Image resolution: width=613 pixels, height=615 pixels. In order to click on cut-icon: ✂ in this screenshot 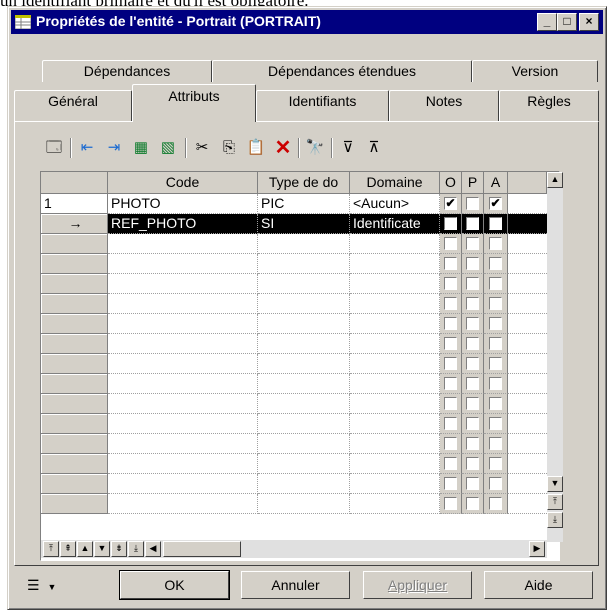, I will do `click(202, 148)`.